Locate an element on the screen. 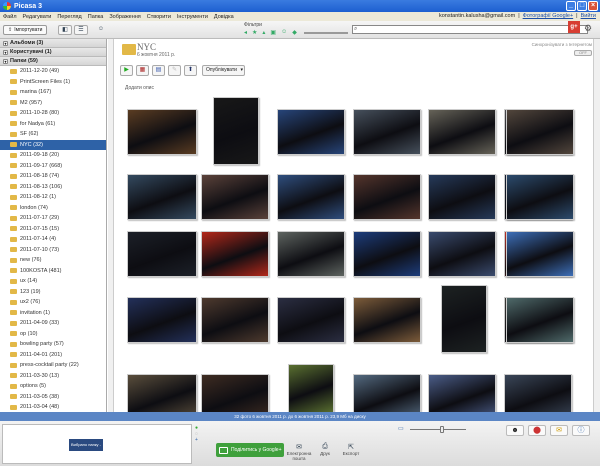 The image size is (600, 466). search-input: ⌕ is located at coordinates (470, 29).